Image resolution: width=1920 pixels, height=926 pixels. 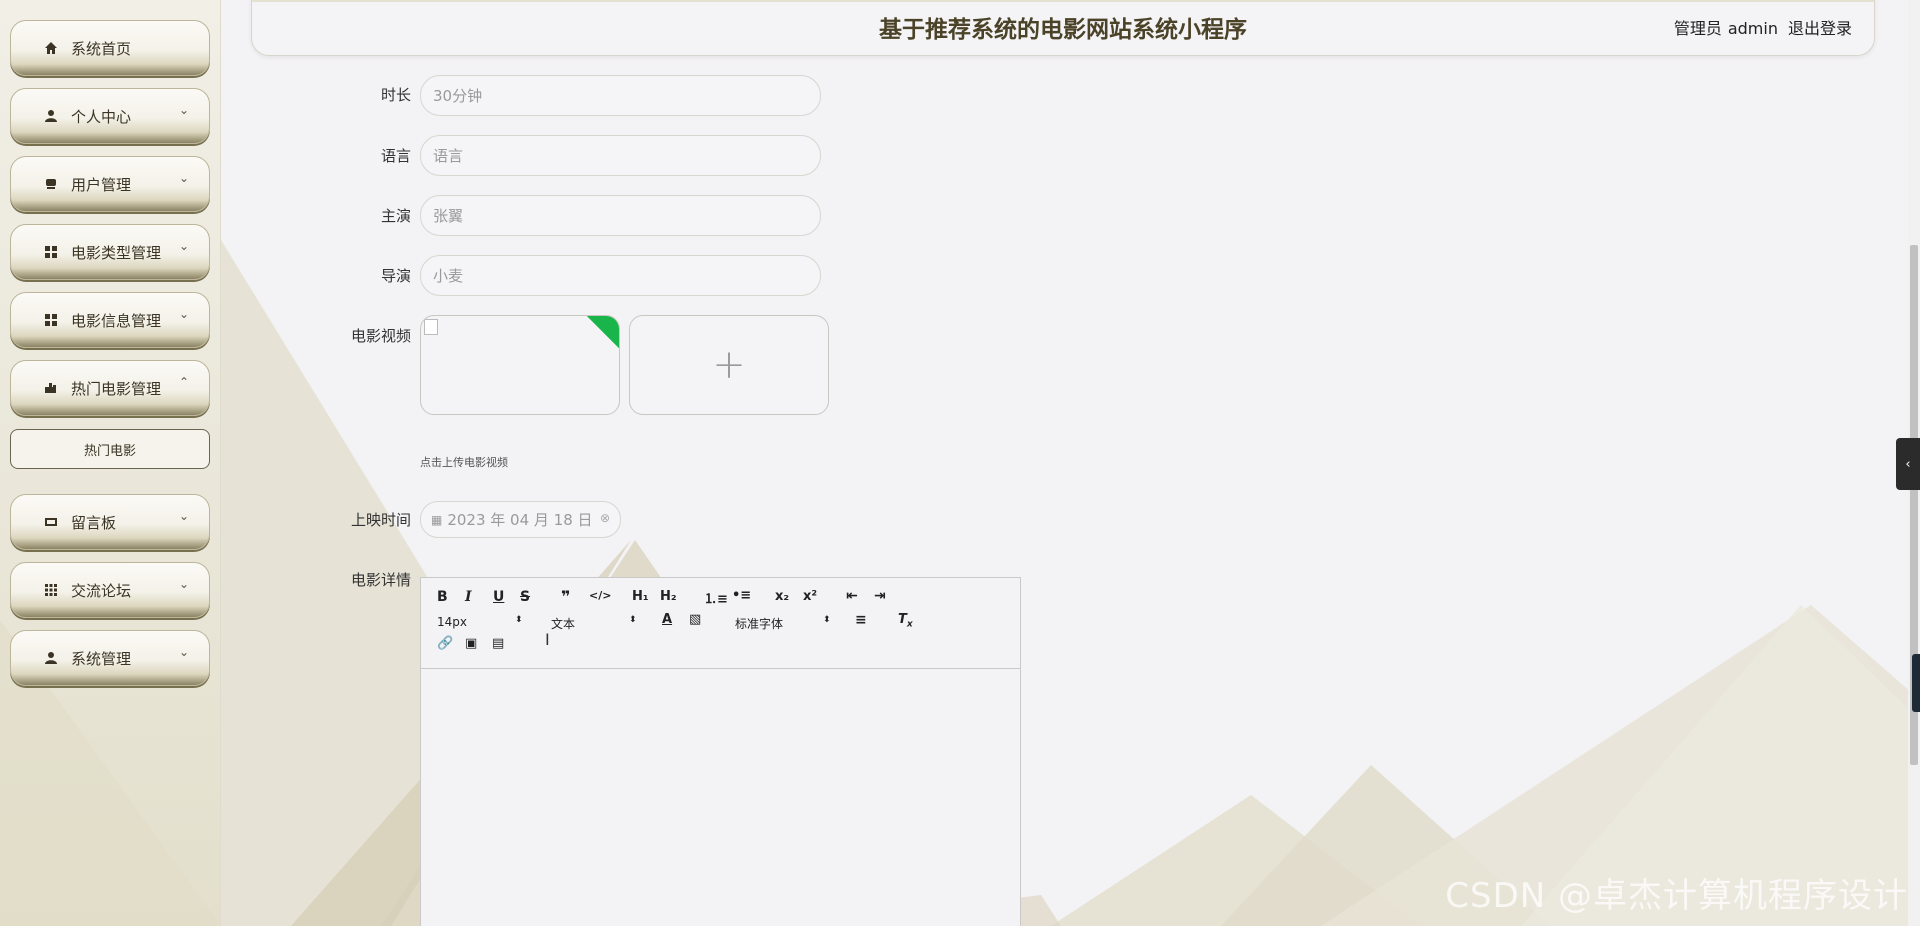 I want to click on sidebar-item-label: 系统管理, so click(x=101, y=658).